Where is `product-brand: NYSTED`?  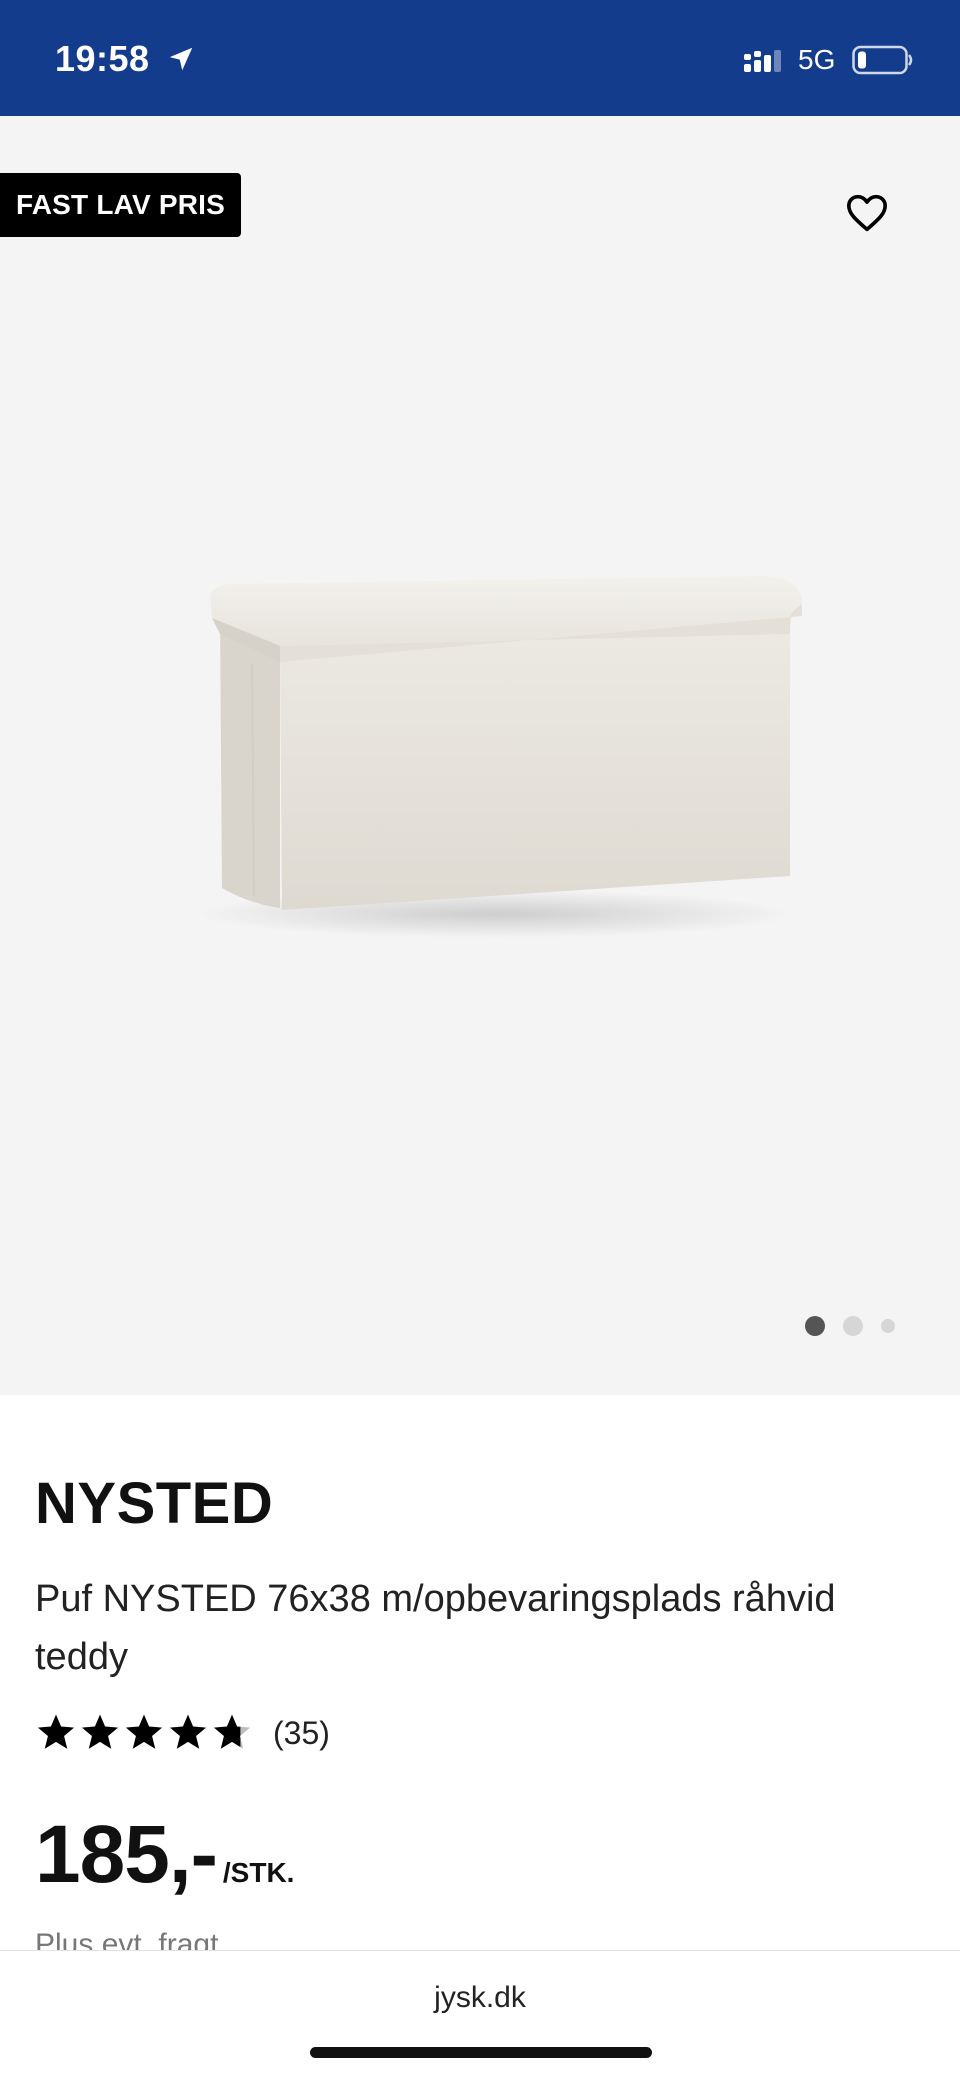 product-brand: NYSTED is located at coordinates (154, 1503).